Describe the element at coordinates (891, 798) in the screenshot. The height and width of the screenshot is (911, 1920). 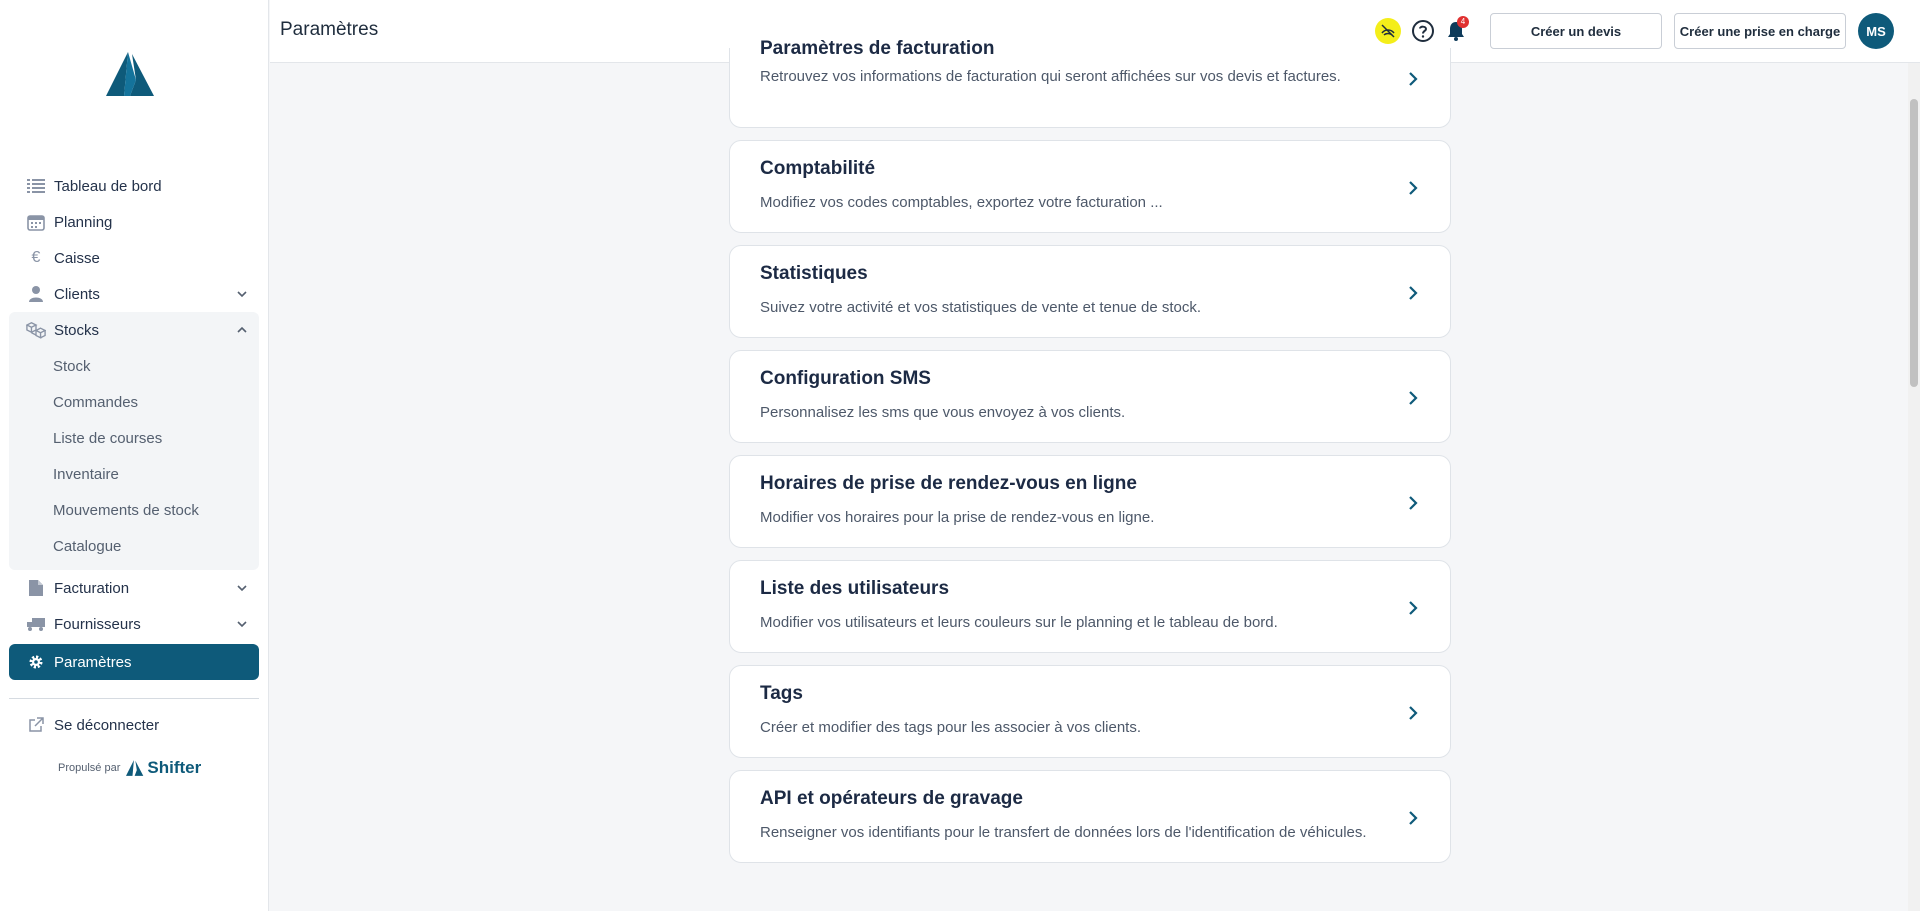
I see `card-title: API et opérateurs de gravage` at that location.